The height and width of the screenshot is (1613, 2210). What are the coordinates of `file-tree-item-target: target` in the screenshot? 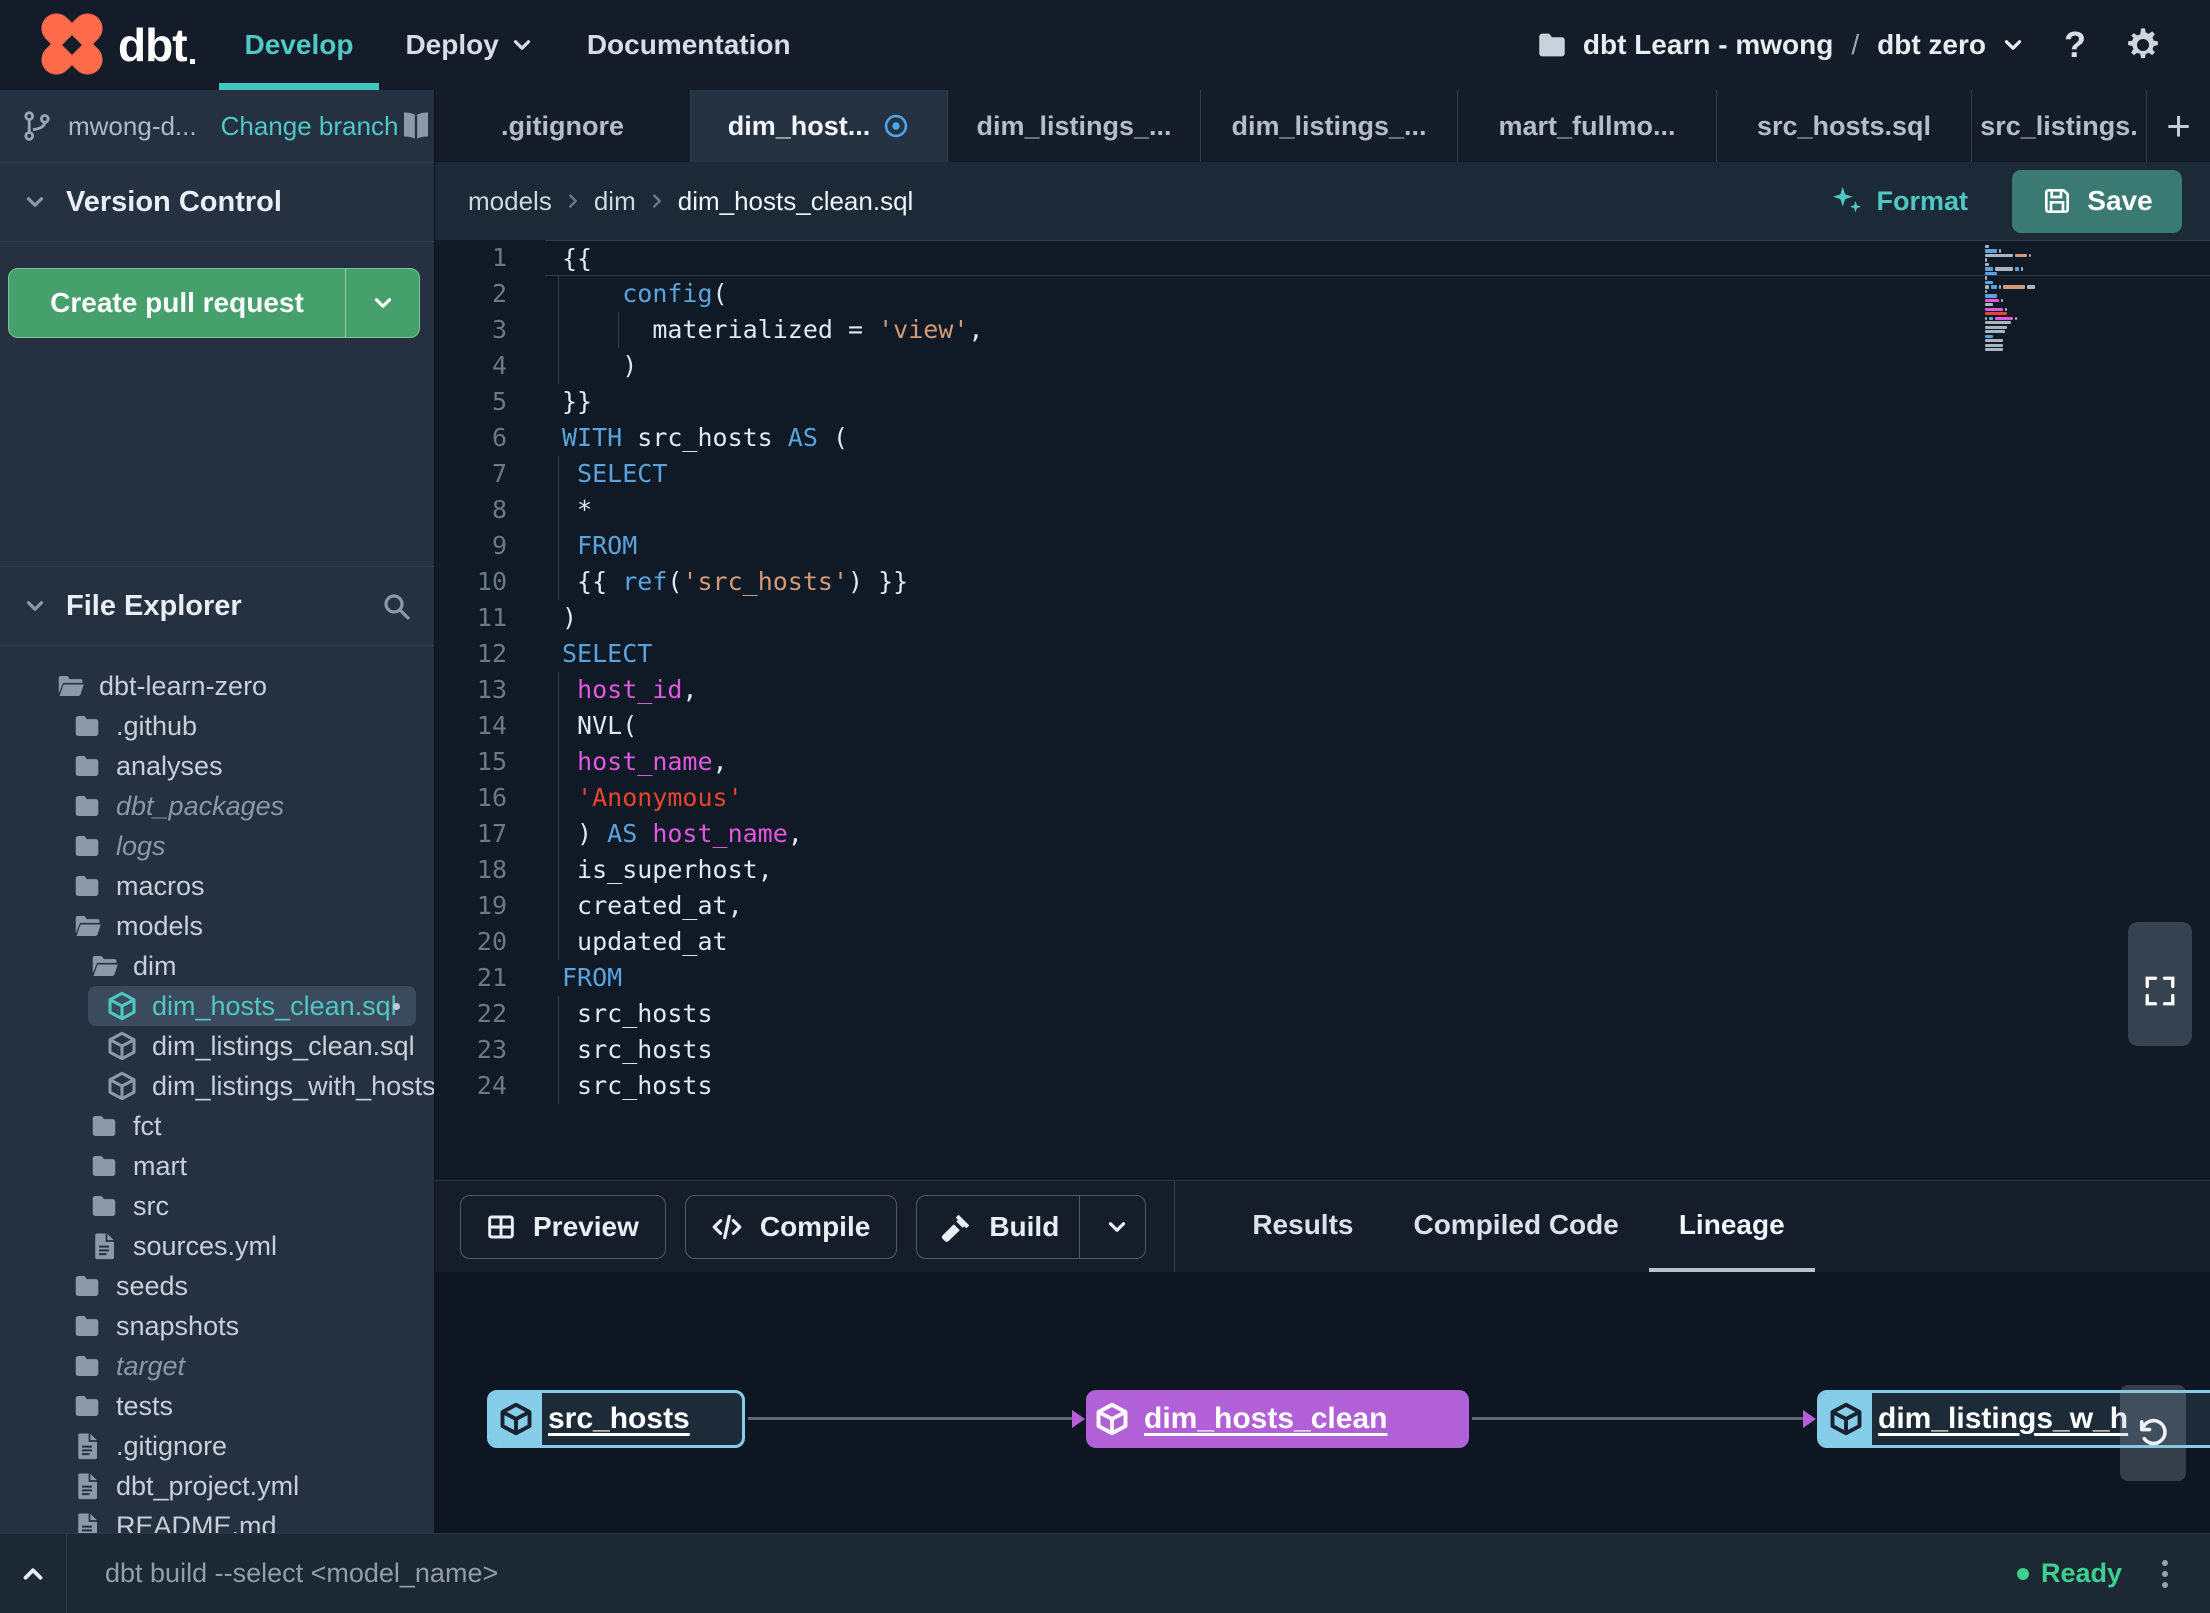 It's located at (217, 1366).